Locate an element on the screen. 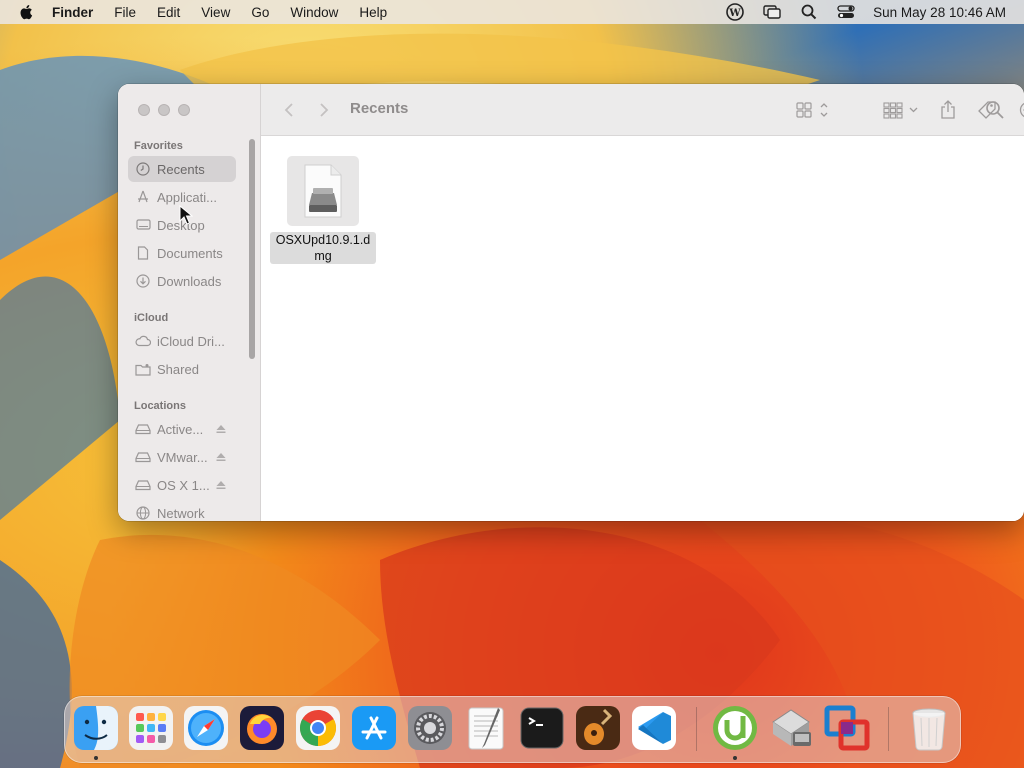 The image size is (1024, 768). downloads-icon is located at coordinates (143, 281).